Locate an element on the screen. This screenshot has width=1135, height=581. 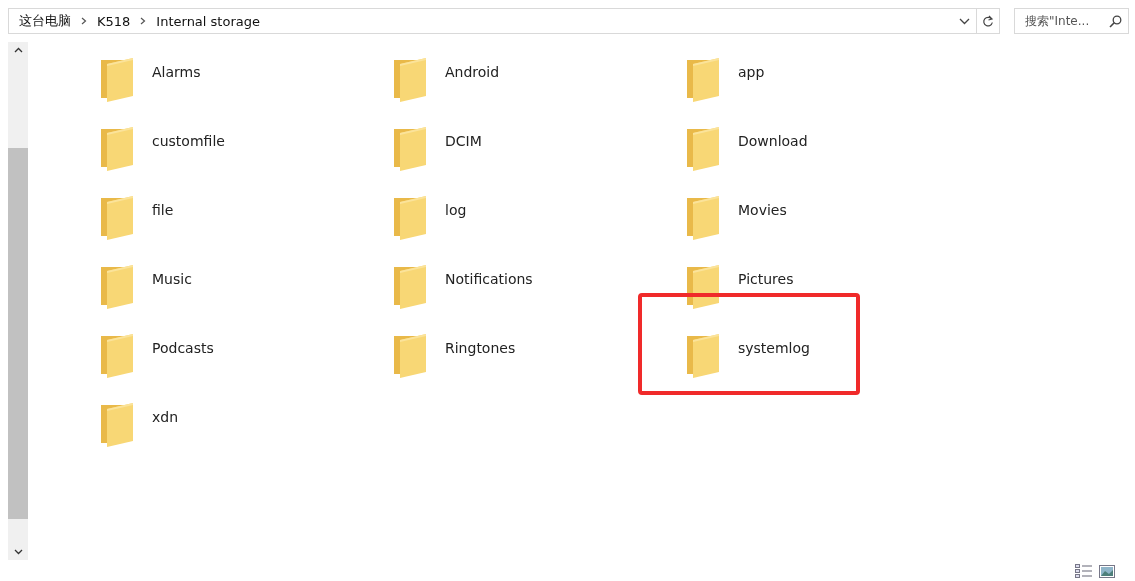
scrollbar is located at coordinates (18, 301).